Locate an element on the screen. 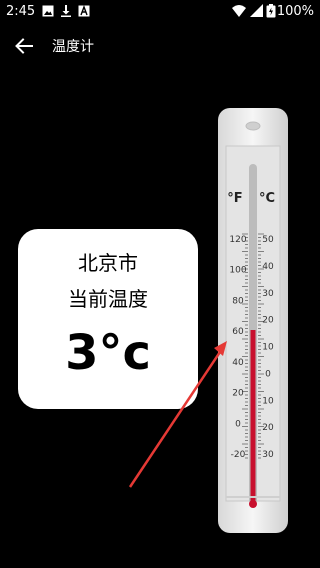 Image resolution: width=320 pixels, height=568 pixels. wifi-icon is located at coordinates (239, 11).